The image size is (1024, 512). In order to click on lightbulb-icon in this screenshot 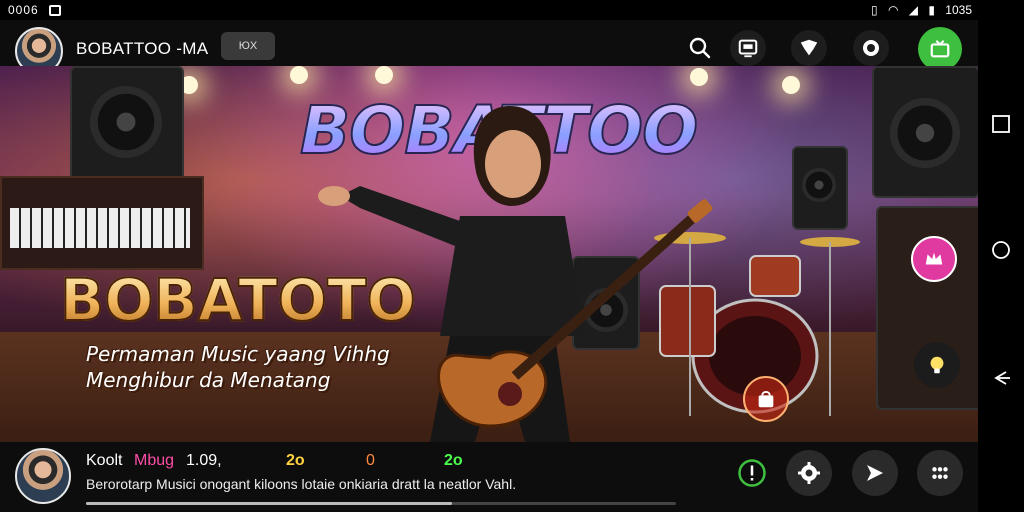, I will do `click(937, 365)`.